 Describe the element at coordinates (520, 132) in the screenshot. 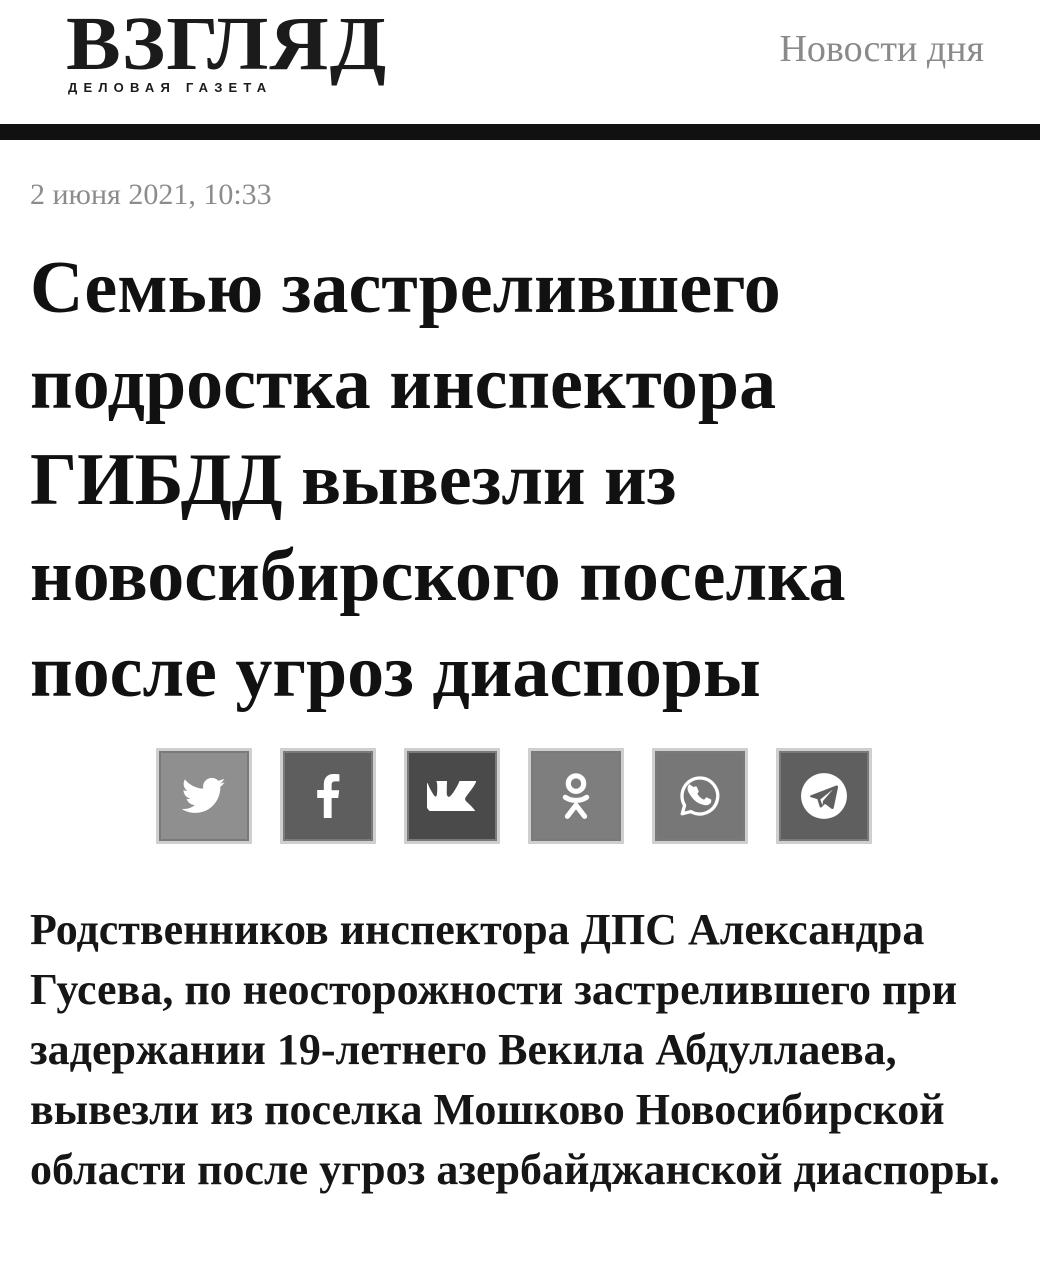

I see `header-divider` at that location.